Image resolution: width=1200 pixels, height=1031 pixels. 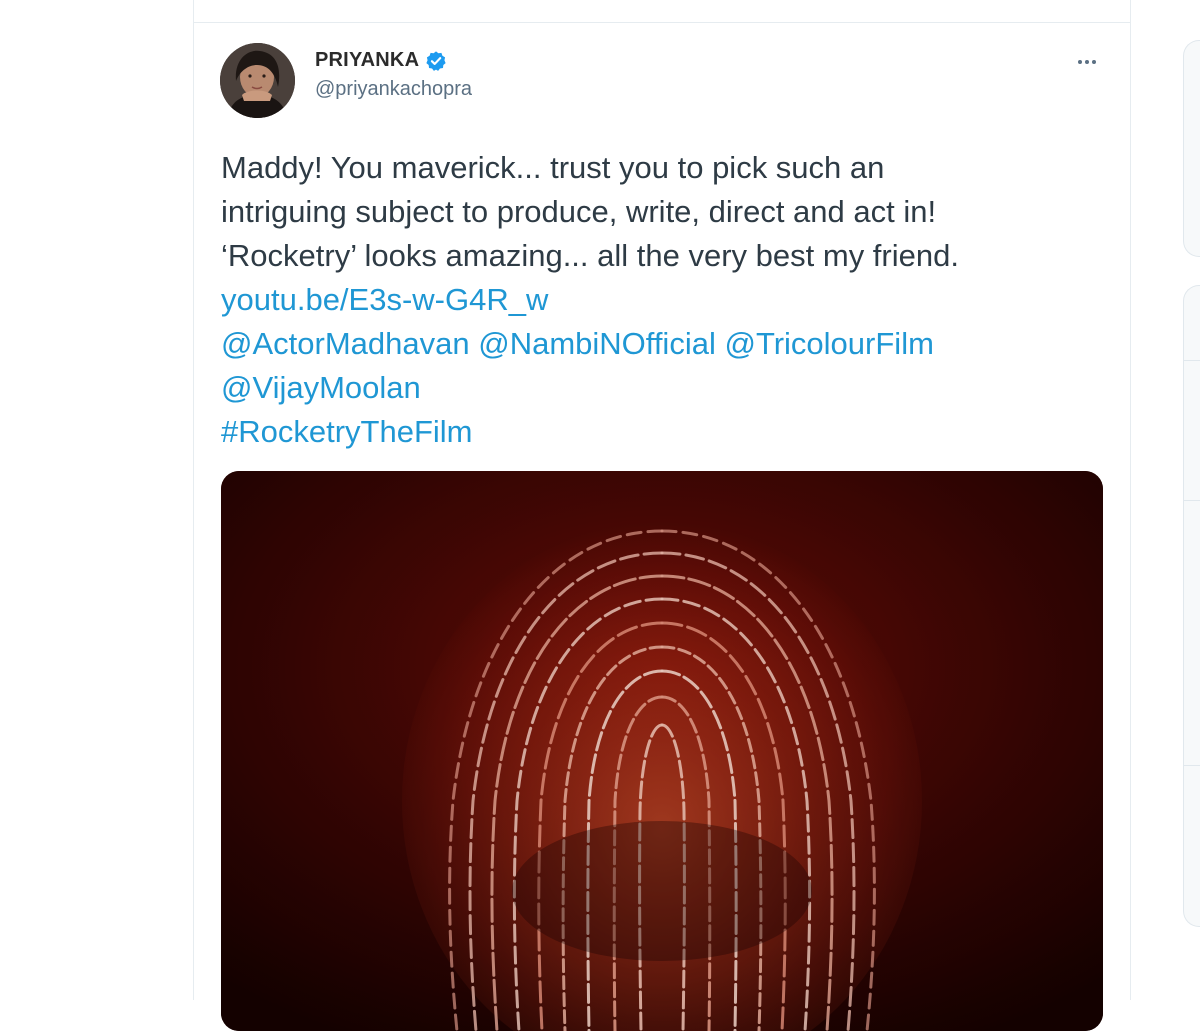 I want to click on verified-badge-icon, so click(x=436, y=61).